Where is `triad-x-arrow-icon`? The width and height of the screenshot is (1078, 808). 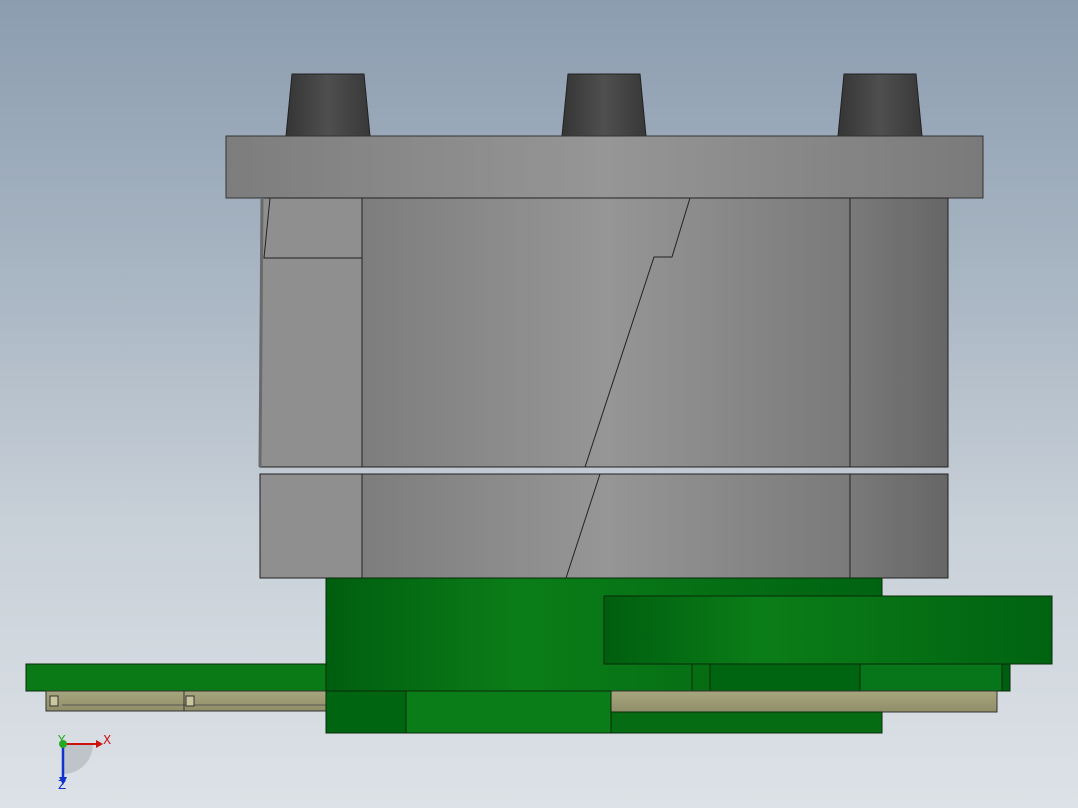
triad-x-arrow-icon is located at coordinates (99, 744).